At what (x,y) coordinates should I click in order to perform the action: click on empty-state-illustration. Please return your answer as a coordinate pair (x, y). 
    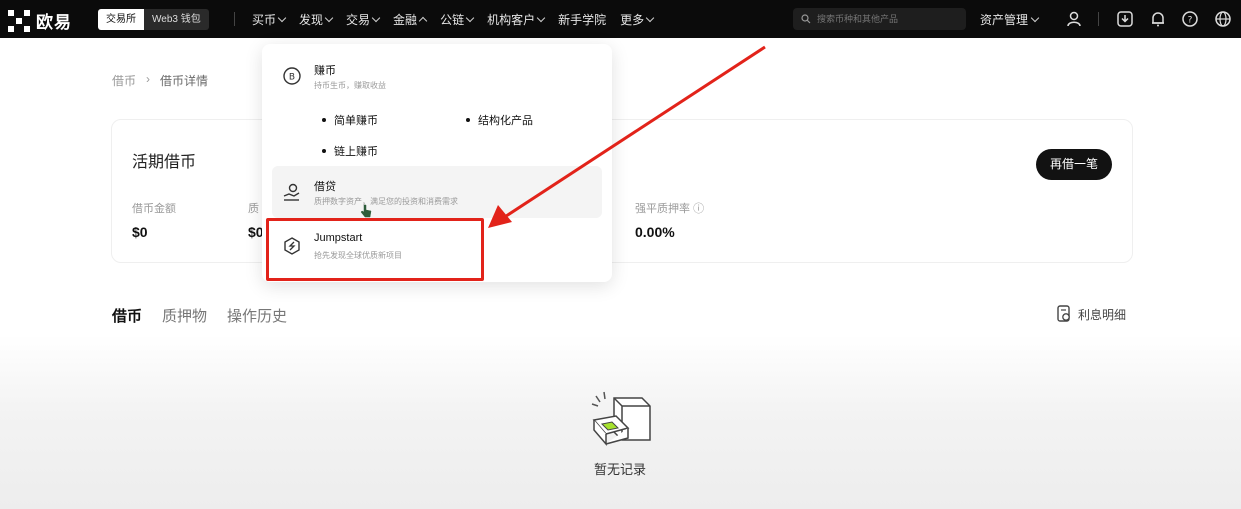
    Looking at the image, I should click on (620, 422).